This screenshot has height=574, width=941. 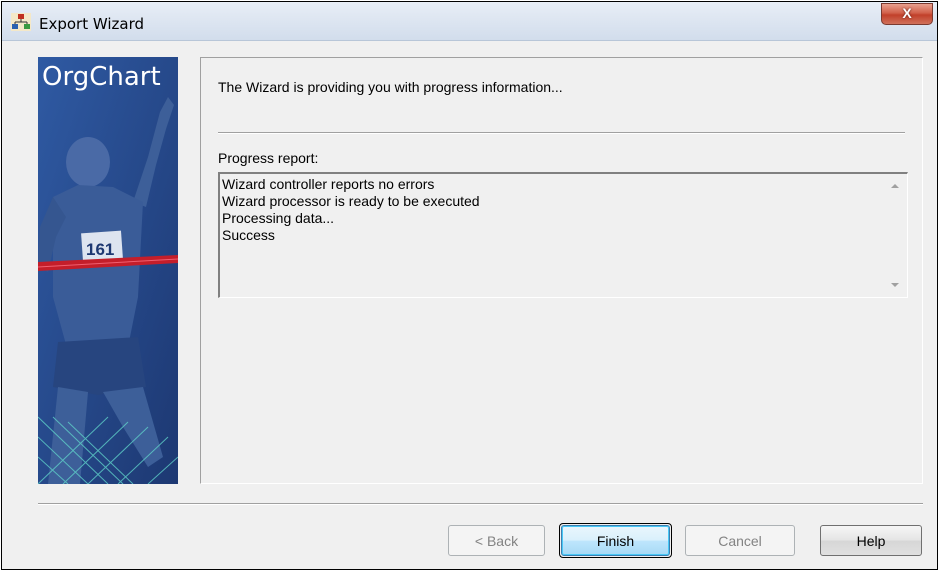 What do you see at coordinates (268, 158) in the screenshot?
I see `progress-report-label: Progress report:` at bounding box center [268, 158].